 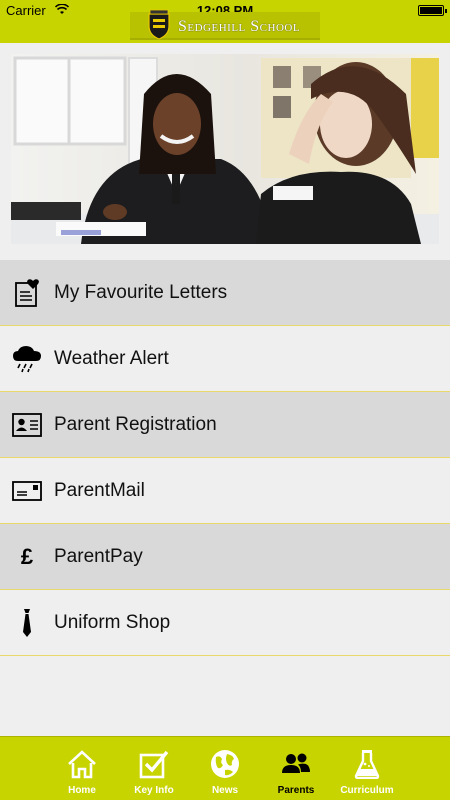 I want to click on menu-item-parentpay: £ ParentPay, so click(x=225, y=557).